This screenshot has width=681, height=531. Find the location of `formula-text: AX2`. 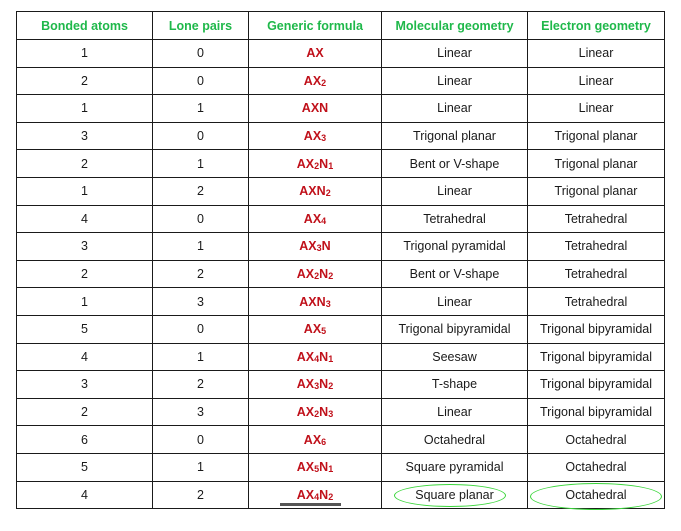

formula-text: AX2 is located at coordinates (315, 80).